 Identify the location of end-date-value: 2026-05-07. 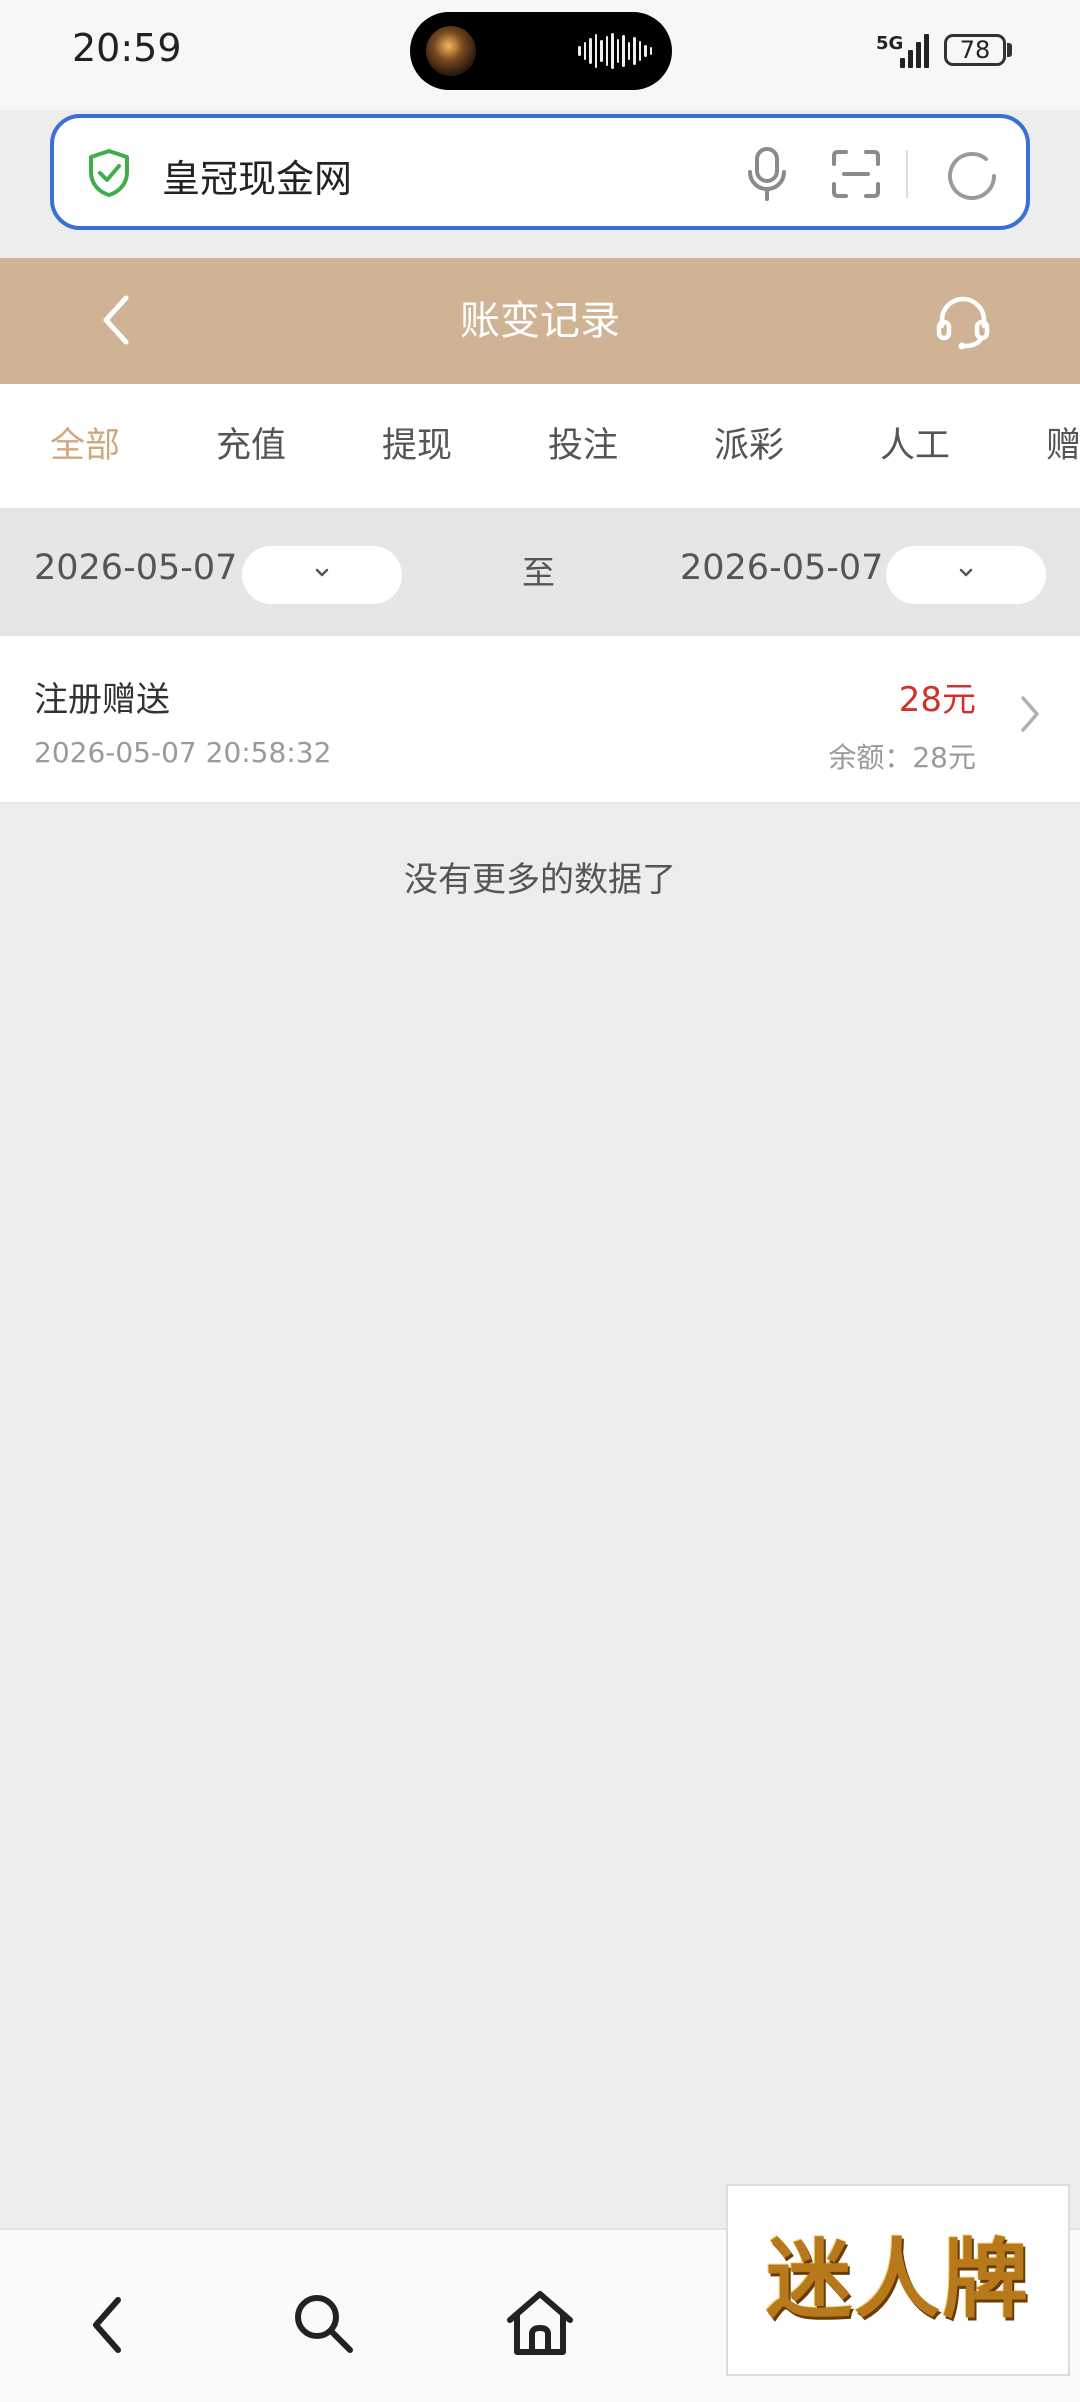
(781, 568).